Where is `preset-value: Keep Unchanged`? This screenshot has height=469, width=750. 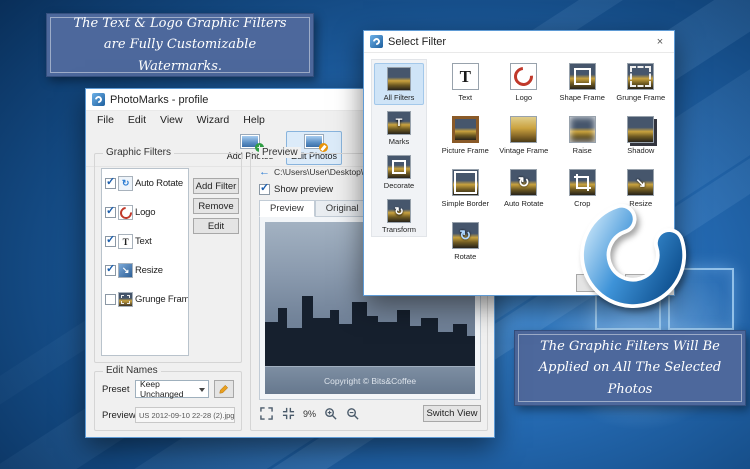
preset-value: Keep Unchanged is located at coordinates (162, 389).